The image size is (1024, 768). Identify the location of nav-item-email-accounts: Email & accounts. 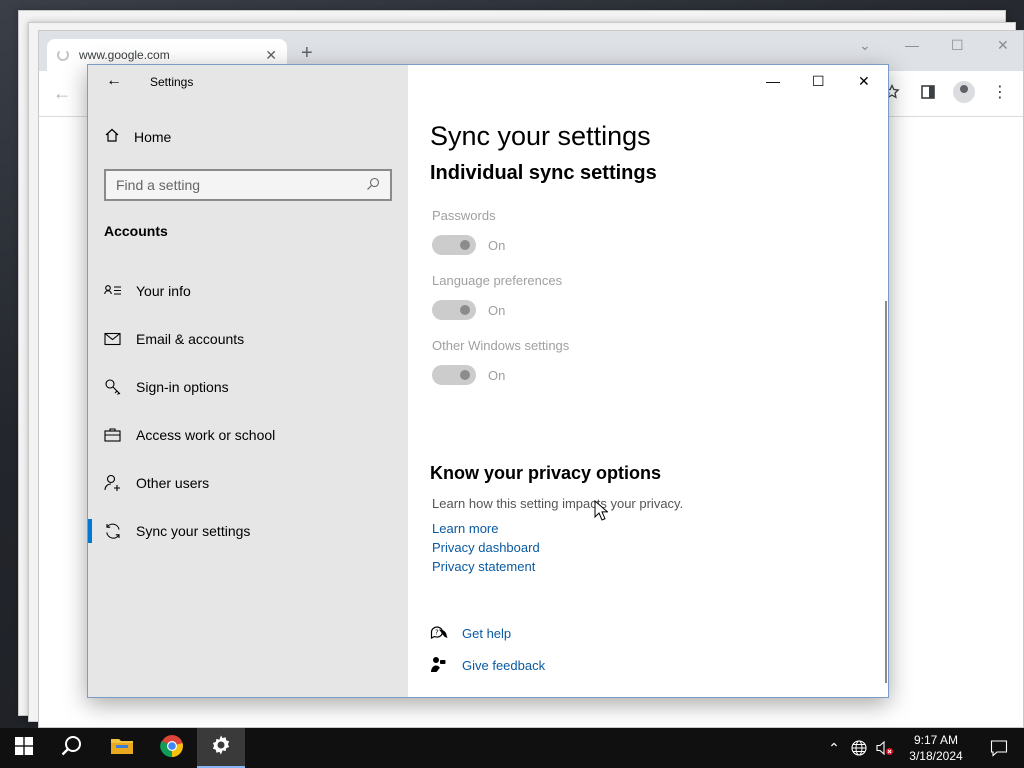
(248, 339).